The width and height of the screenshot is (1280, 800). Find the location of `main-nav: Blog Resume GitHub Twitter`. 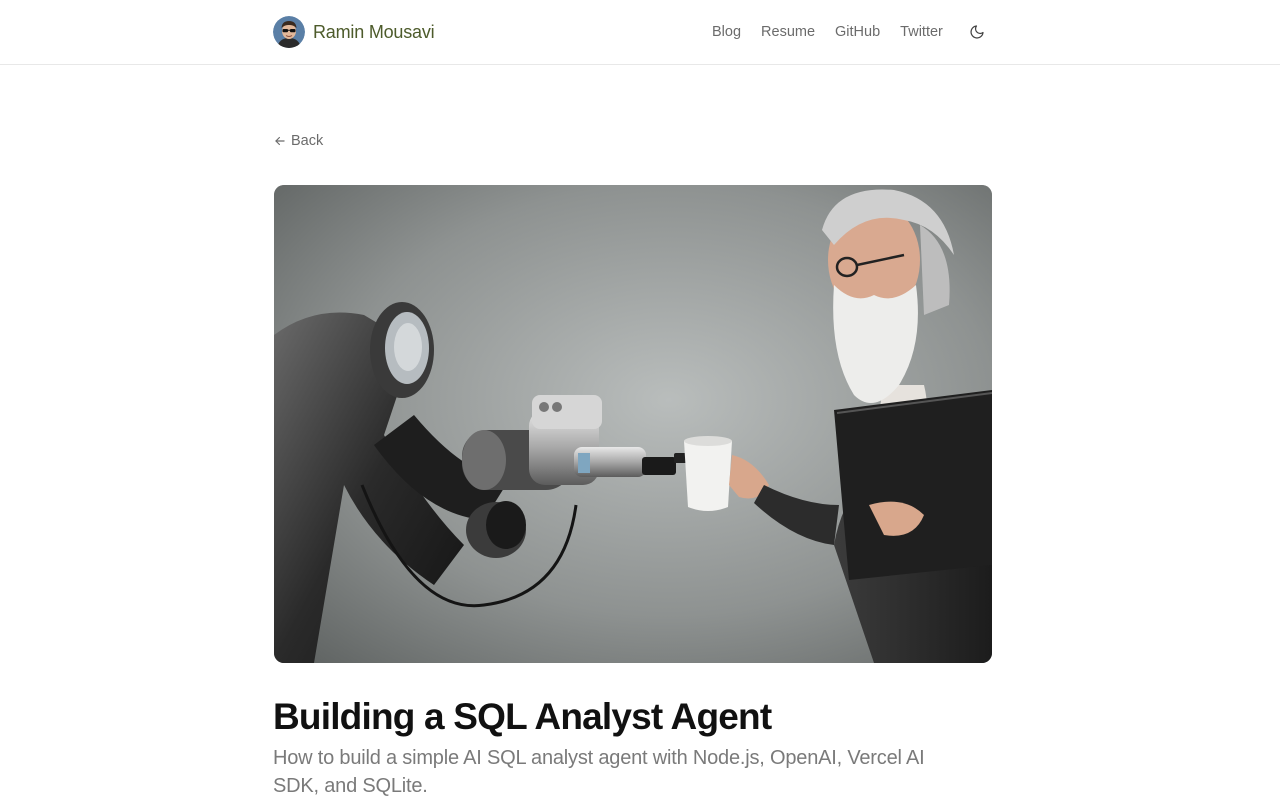

main-nav: Blog Resume GitHub Twitter is located at coordinates (837, 32).